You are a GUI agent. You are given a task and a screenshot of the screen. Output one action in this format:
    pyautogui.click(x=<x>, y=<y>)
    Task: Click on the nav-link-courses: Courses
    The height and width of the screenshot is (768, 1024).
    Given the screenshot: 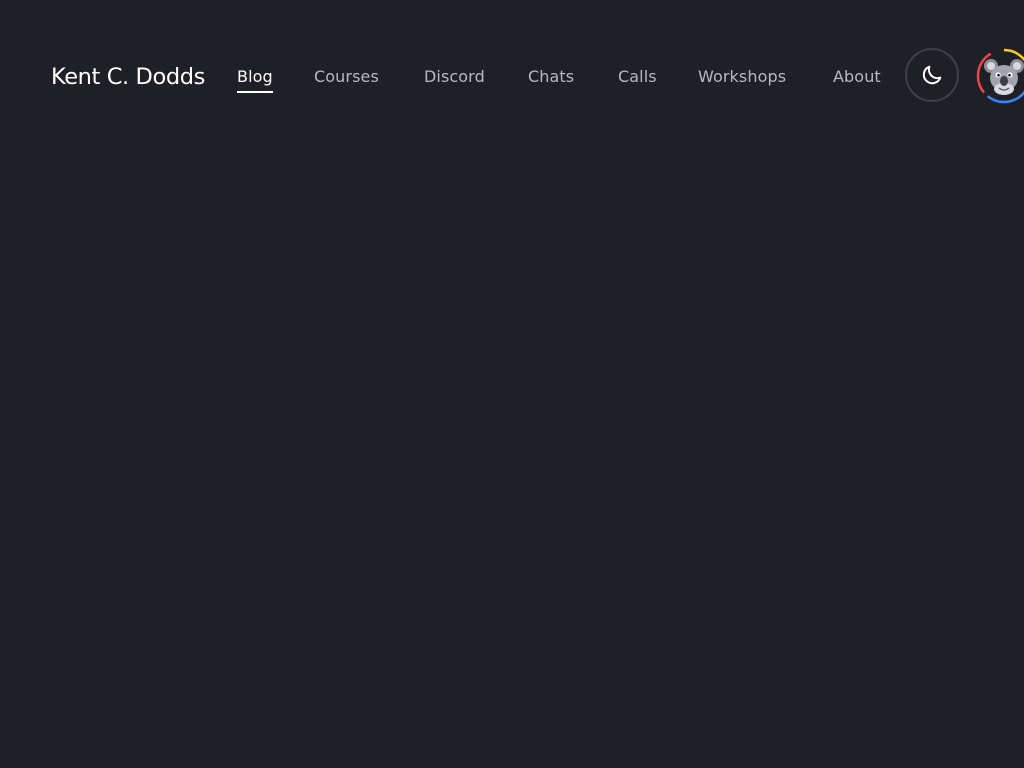 What is the action you would take?
    pyautogui.click(x=346, y=77)
    